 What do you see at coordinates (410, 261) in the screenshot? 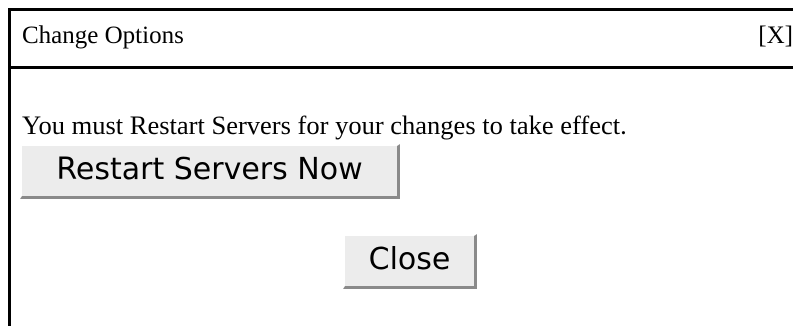
I see `close-button: Close` at bounding box center [410, 261].